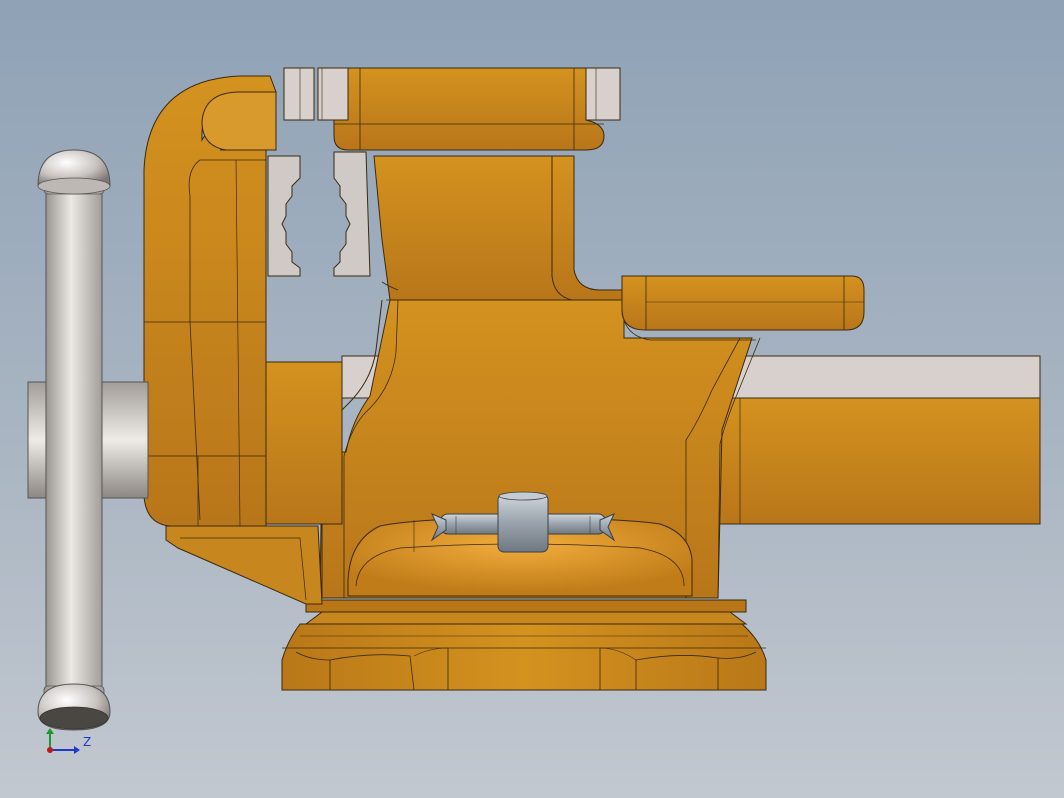 The width and height of the screenshot is (1064, 798). Describe the element at coordinates (319, 214) in the screenshot. I see `pipe-jaws` at that location.